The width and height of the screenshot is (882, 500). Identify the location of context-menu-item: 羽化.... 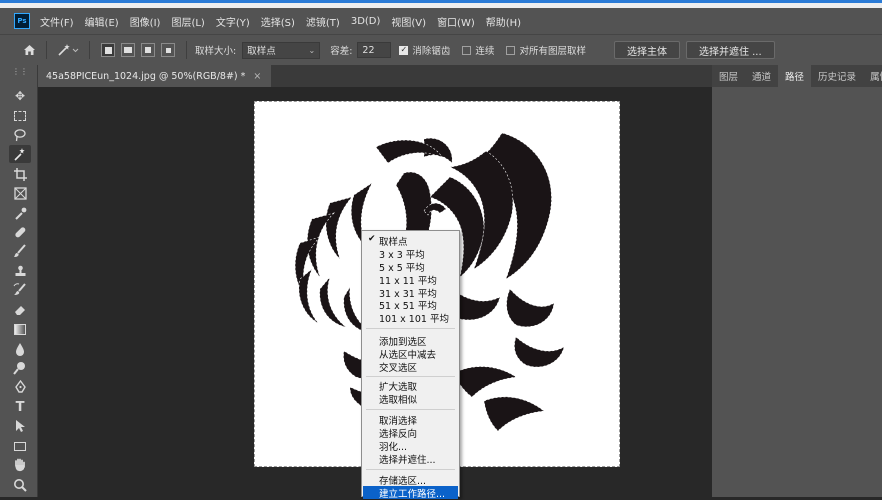
(410, 446).